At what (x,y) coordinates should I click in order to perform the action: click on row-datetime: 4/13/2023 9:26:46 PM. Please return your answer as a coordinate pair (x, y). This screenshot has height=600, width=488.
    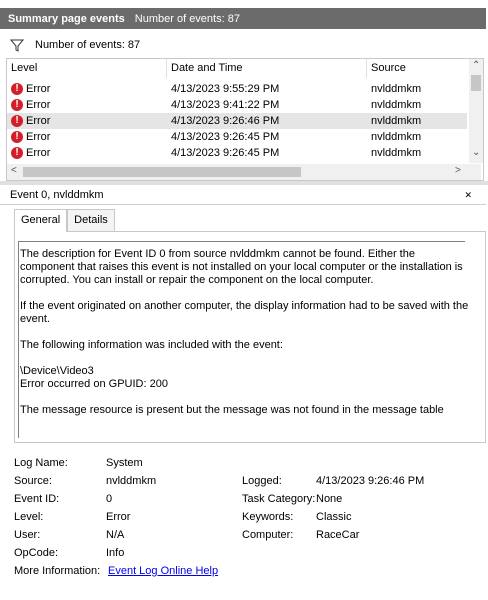
    Looking at the image, I should click on (225, 121).